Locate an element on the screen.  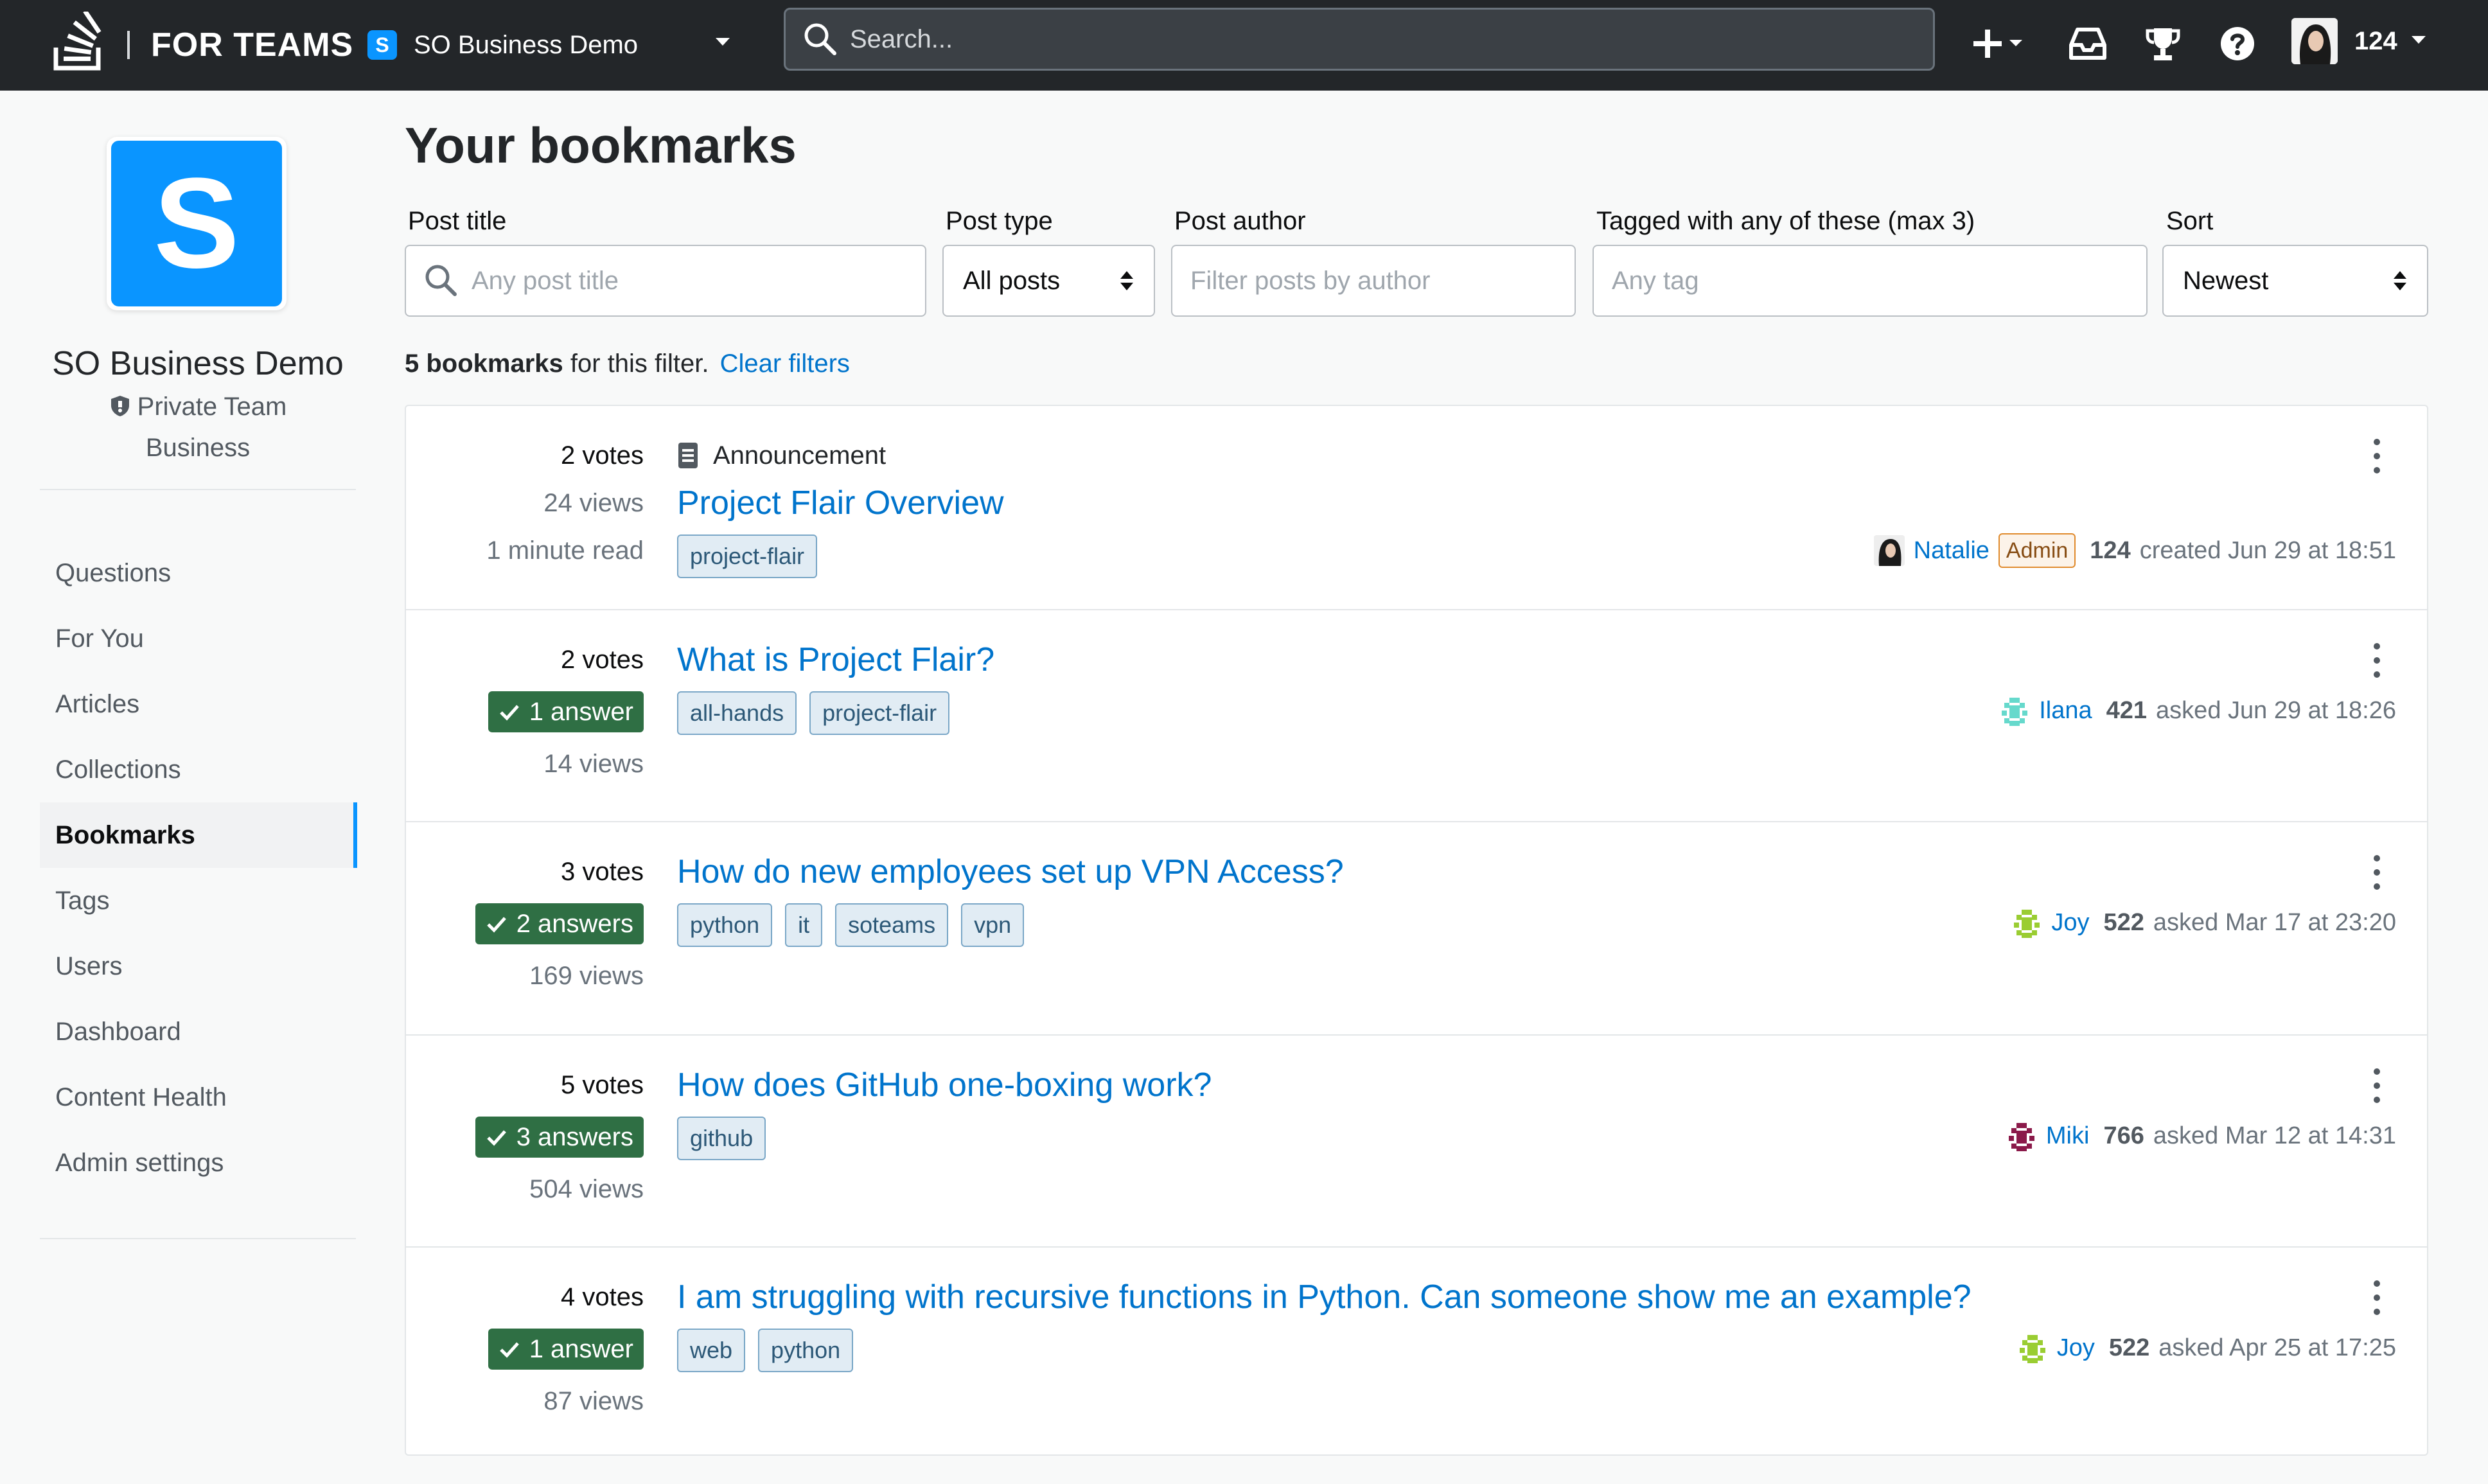
vote-count: 2 votes is located at coordinates (603, 660).